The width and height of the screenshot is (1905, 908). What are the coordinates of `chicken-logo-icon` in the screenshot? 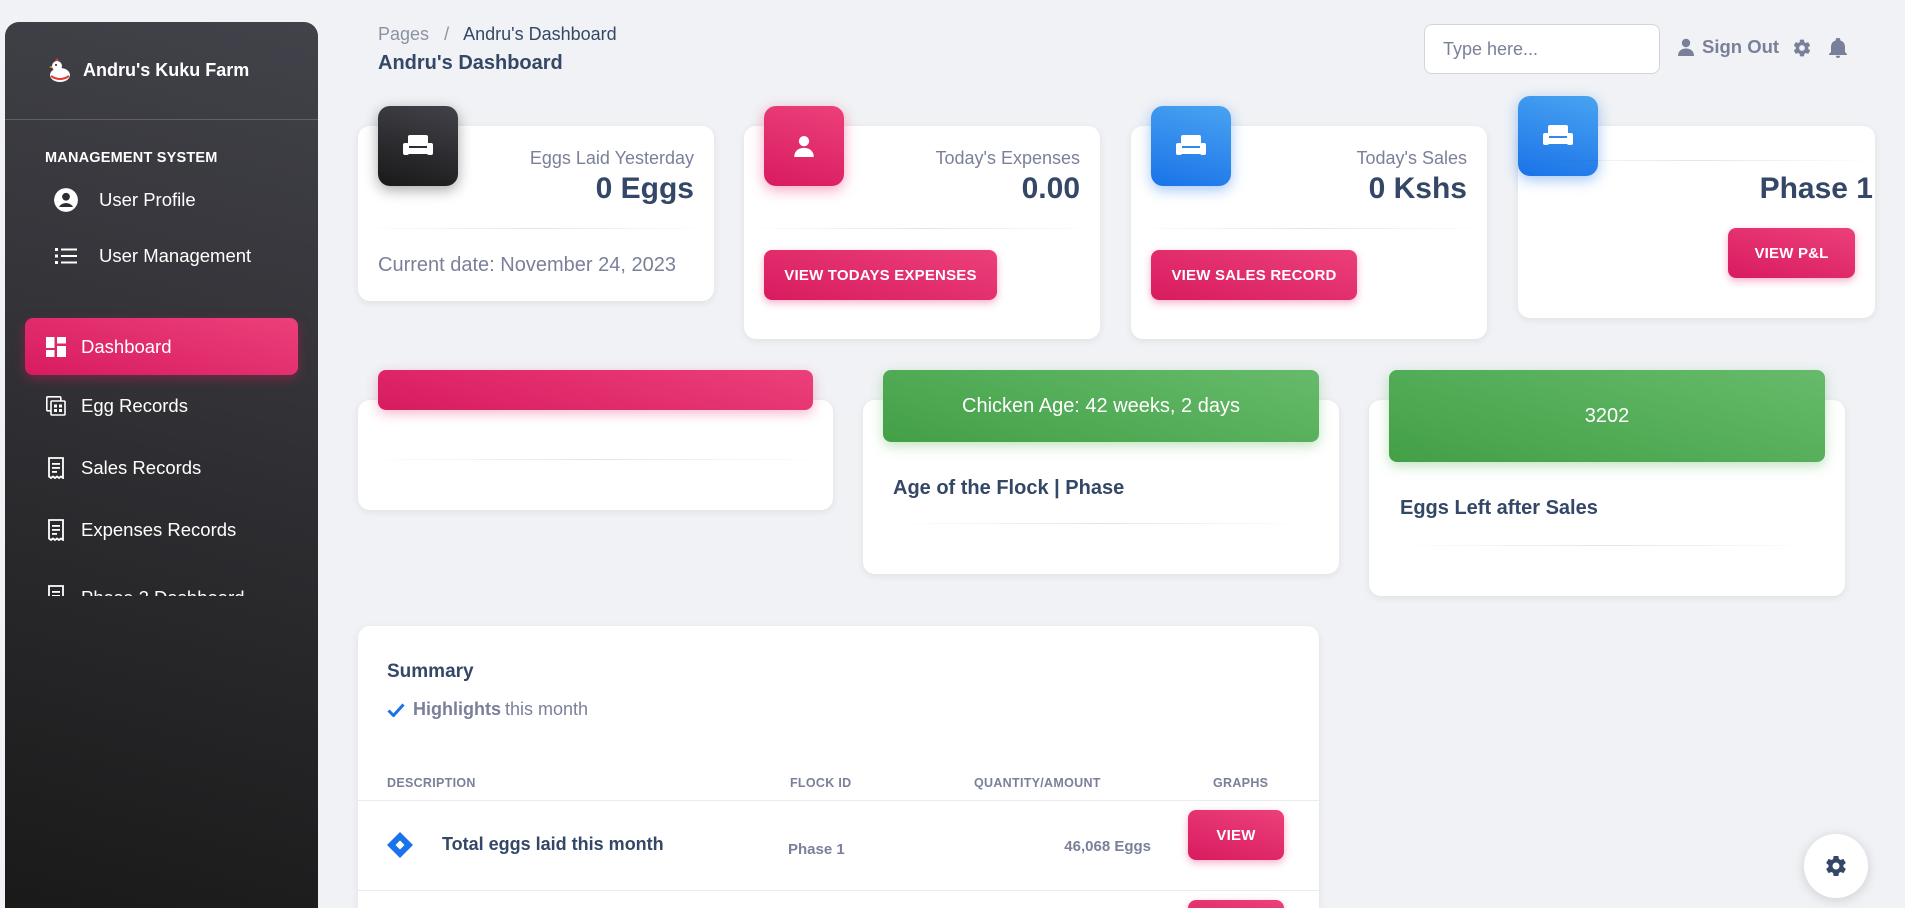 It's located at (60, 71).